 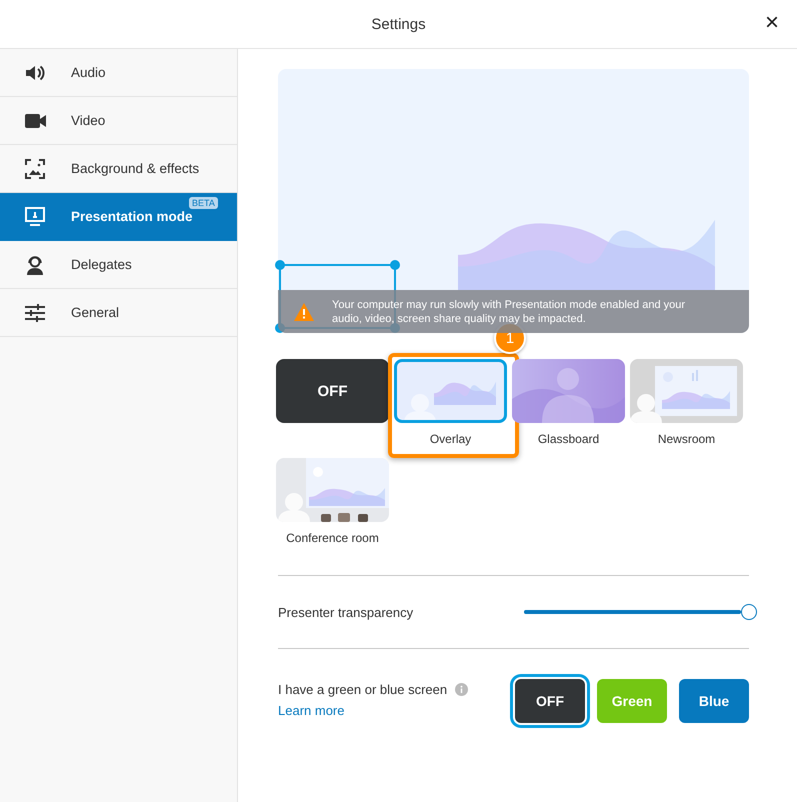 I want to click on screen-label: I have a green or blue screen, so click(x=363, y=689).